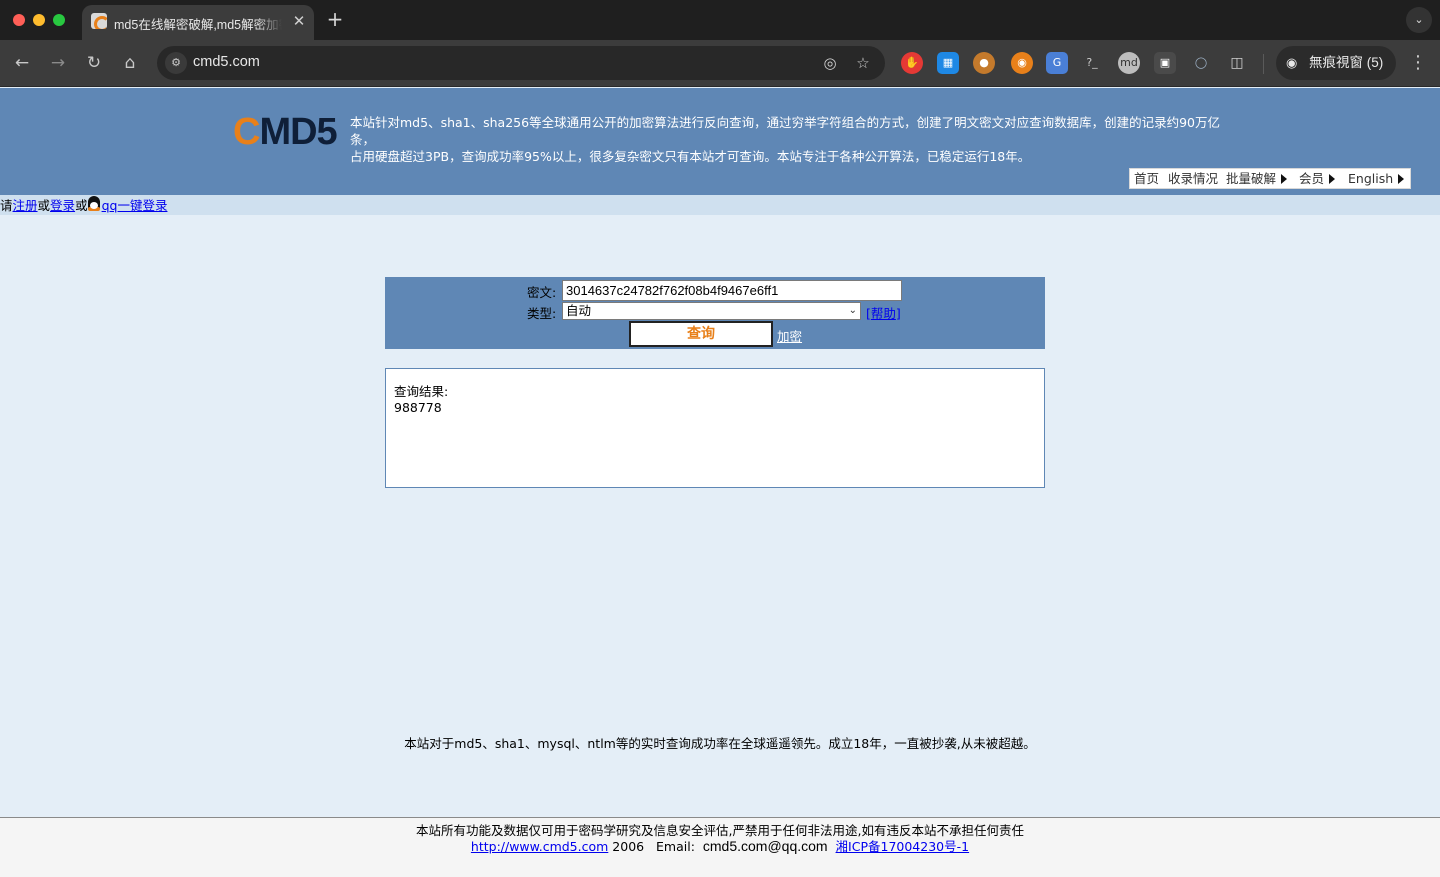 The image size is (1440, 877). What do you see at coordinates (1146, 178) in the screenshot?
I see `menu-item-home: 首页` at bounding box center [1146, 178].